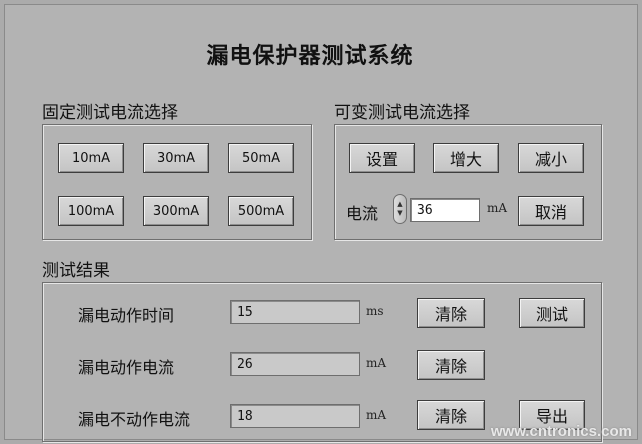 The image size is (642, 444). What do you see at coordinates (402, 113) in the screenshot?
I see `variable-current-label: 可变测试电流选择` at bounding box center [402, 113].